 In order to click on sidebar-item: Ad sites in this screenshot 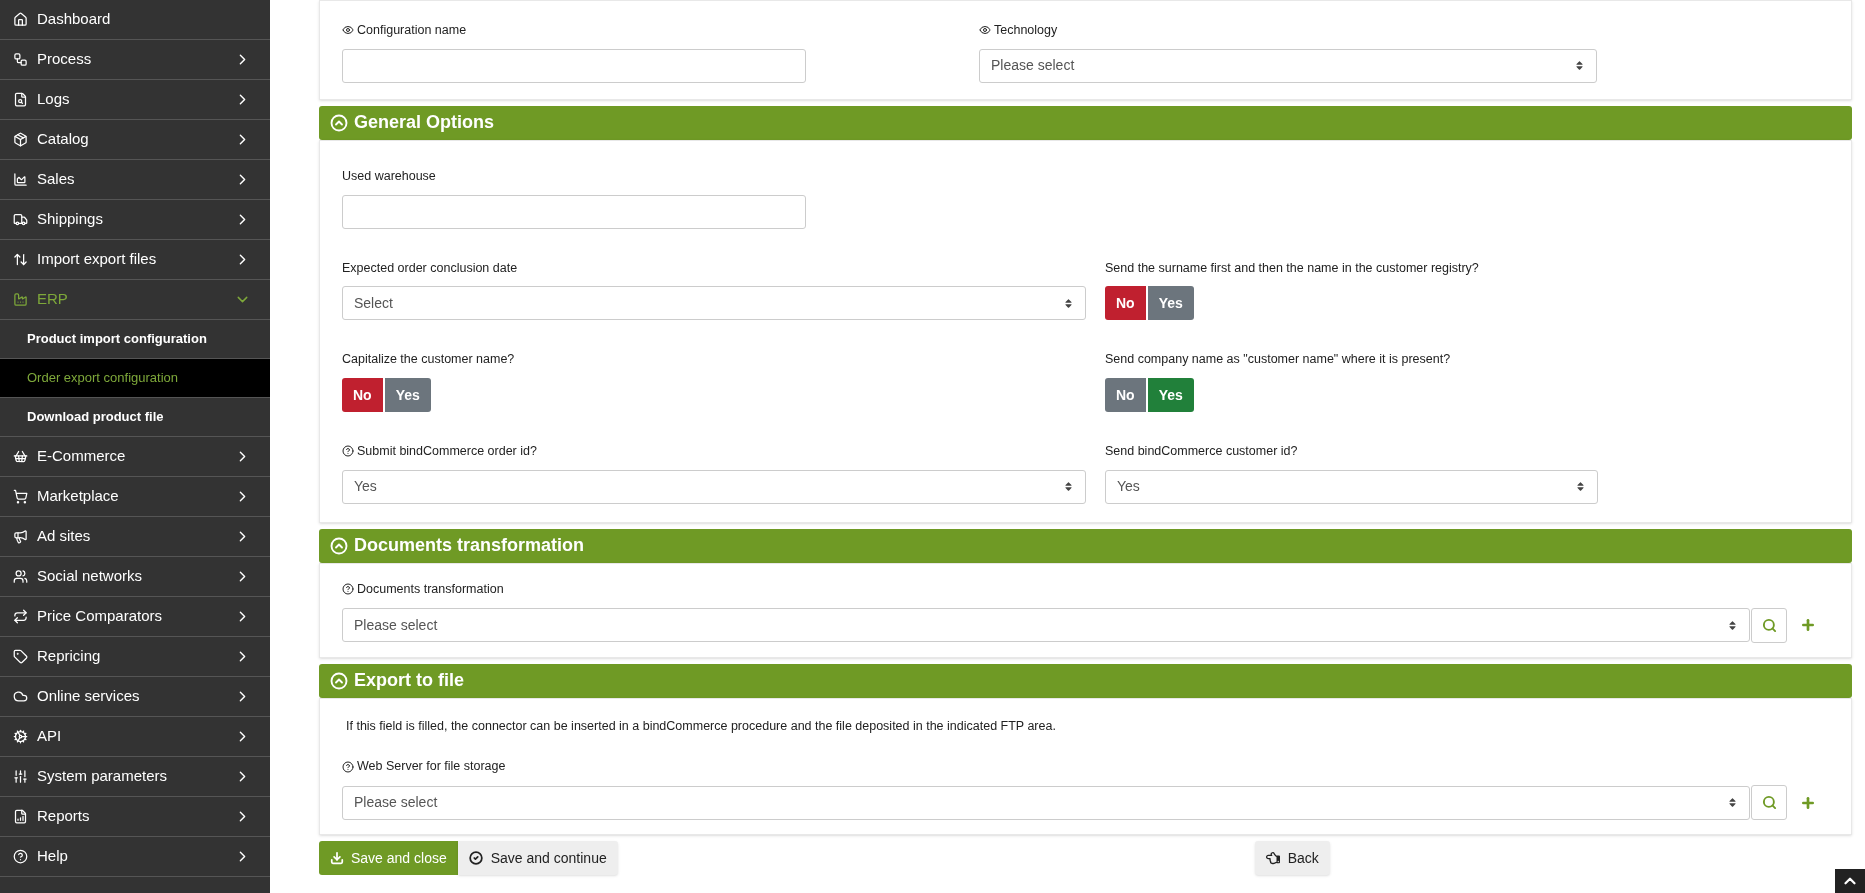, I will do `click(135, 537)`.